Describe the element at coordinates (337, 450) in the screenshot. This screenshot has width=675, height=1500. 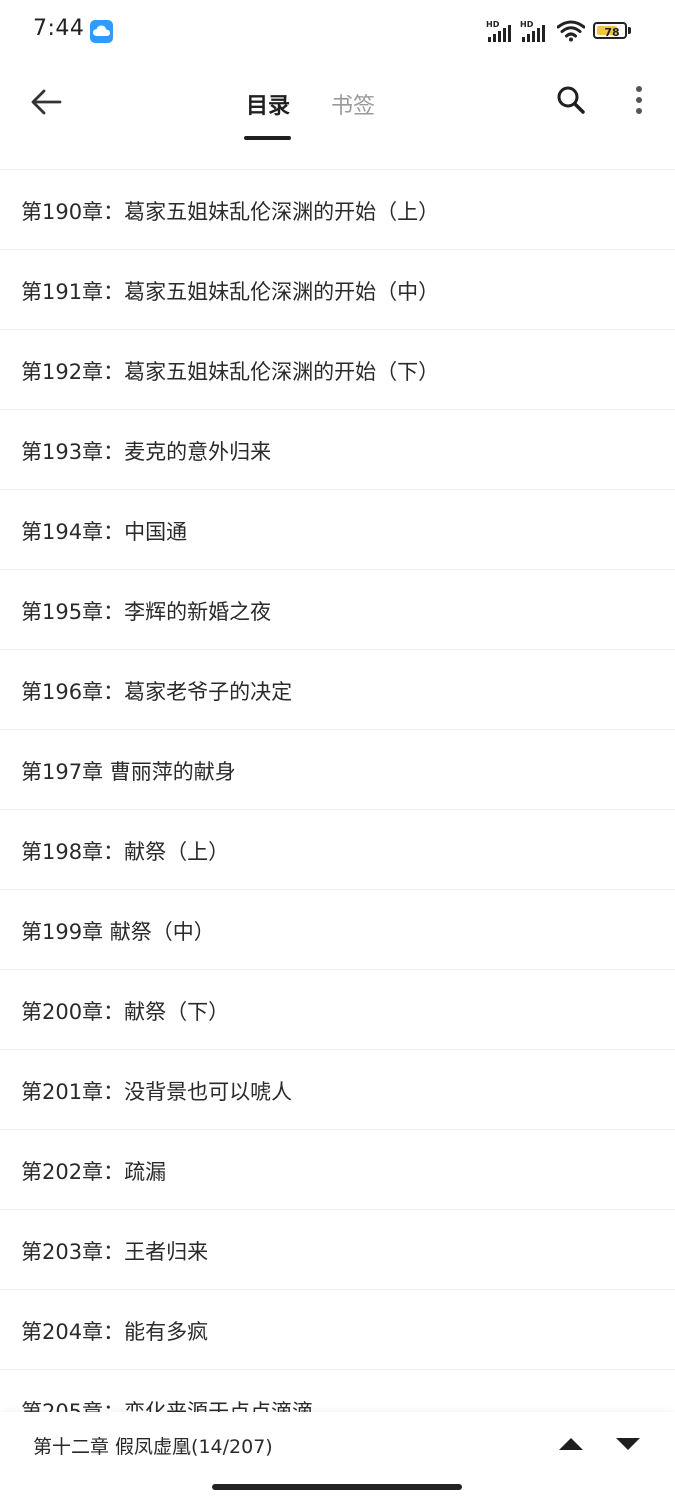
I see `chapter-list-item: 第193章：麦克的意外归来` at that location.